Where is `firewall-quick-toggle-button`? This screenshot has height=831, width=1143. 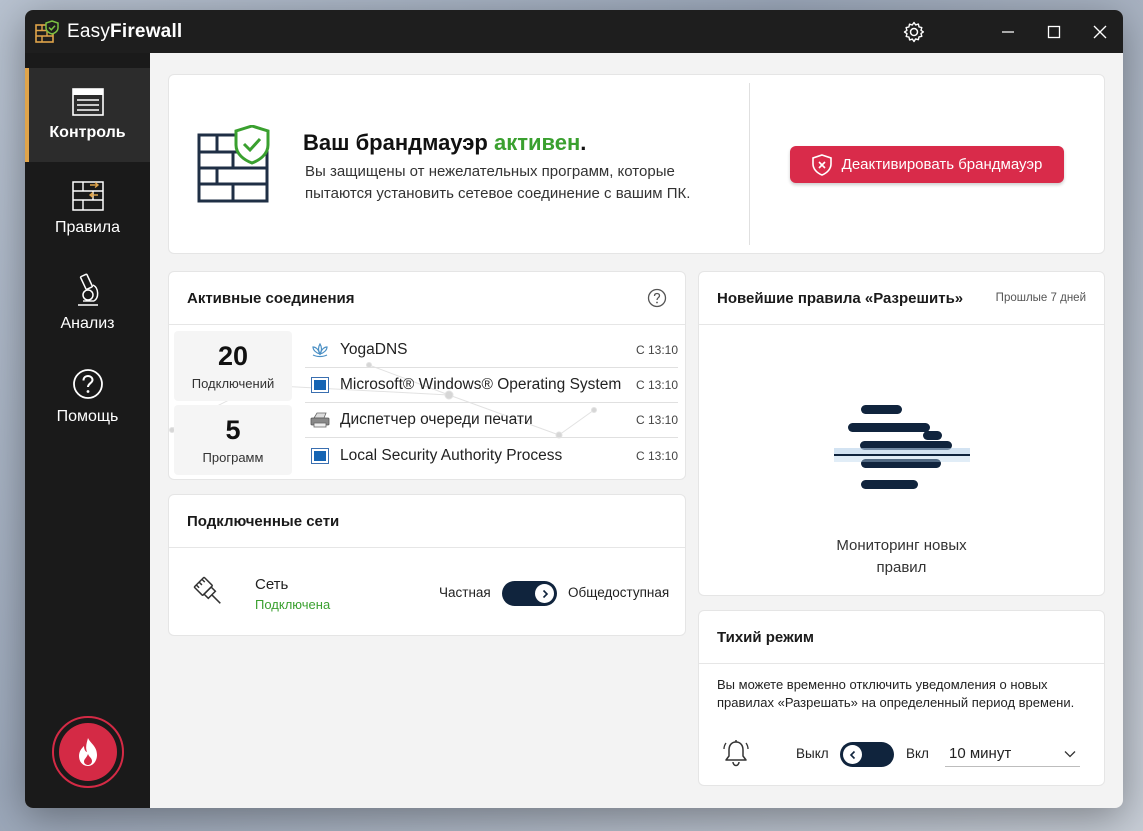
firewall-quick-toggle-button is located at coordinates (88, 752).